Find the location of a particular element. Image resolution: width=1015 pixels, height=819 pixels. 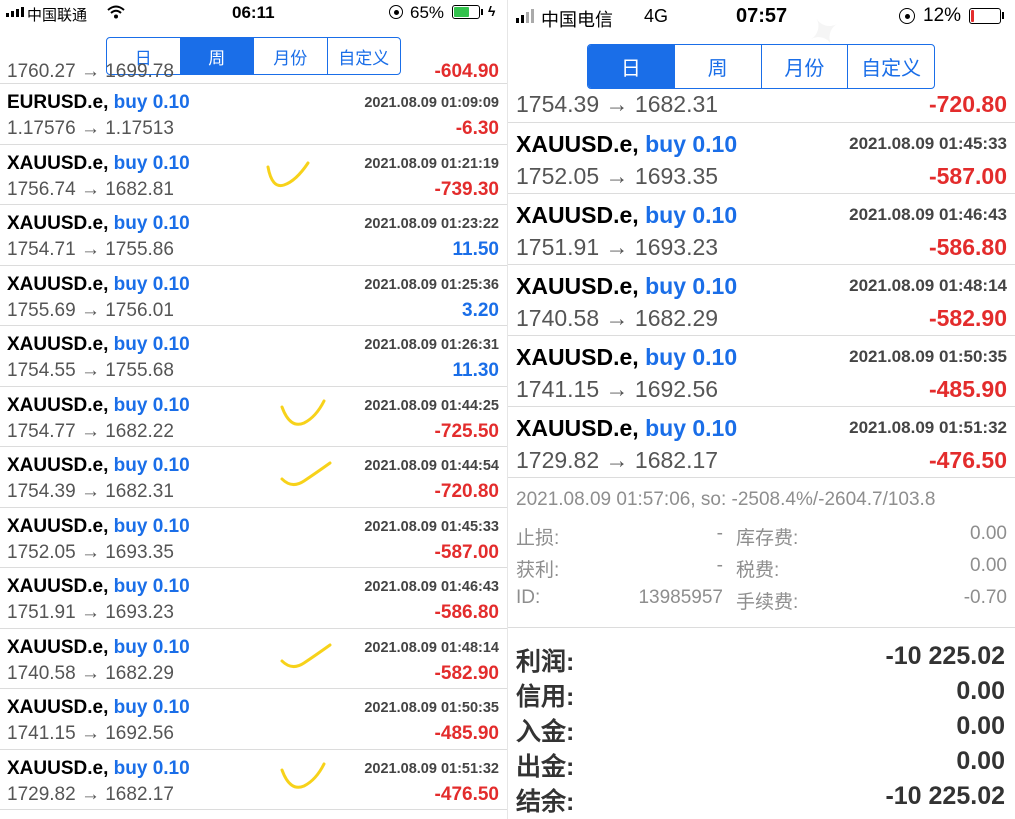

total-row: 出金: 0.00 is located at coordinates (761, 764).